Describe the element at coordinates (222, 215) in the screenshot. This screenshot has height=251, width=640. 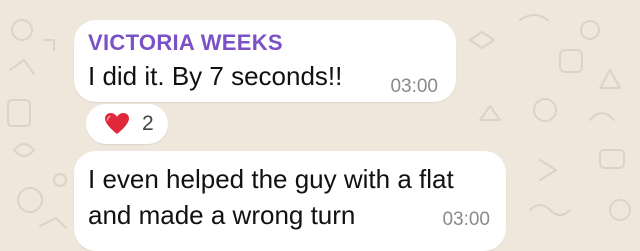
I see `message-line: and made a wrong turn` at that location.